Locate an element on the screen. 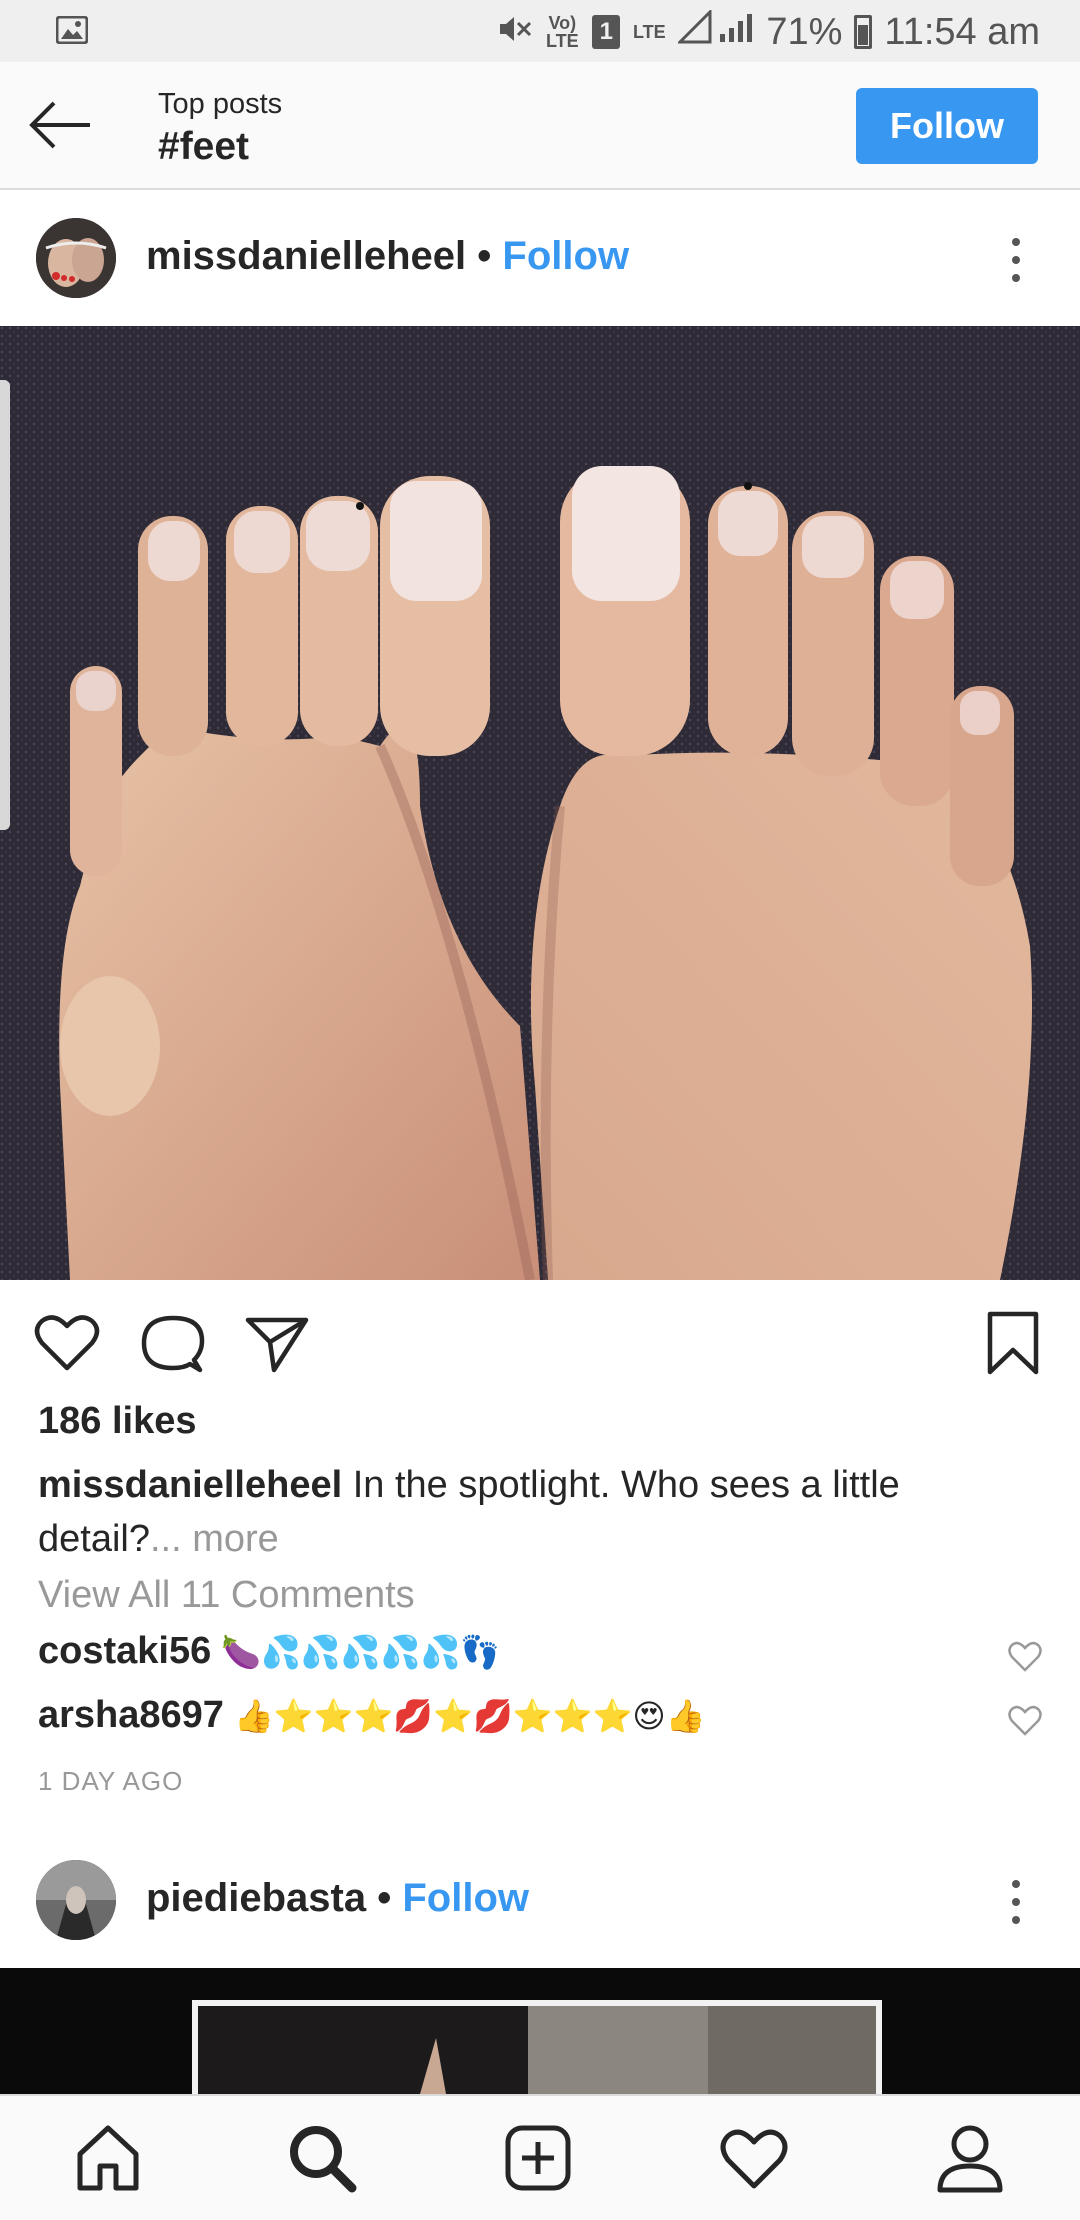 This screenshot has width=1080, height=2220. caption-username: missdanielleheel is located at coordinates (190, 1485).